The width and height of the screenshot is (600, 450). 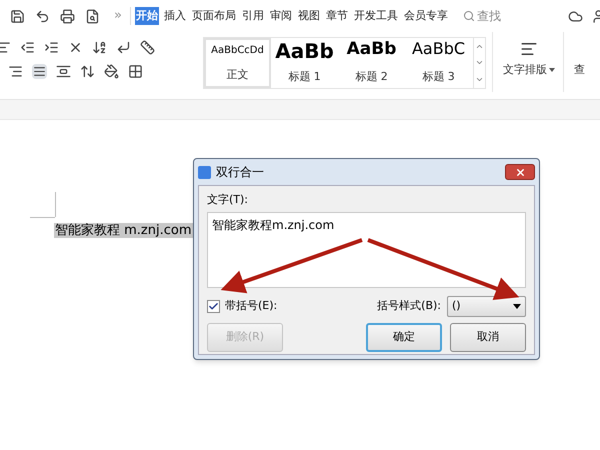 What do you see at coordinates (579, 70) in the screenshot?
I see `find-button: 查` at bounding box center [579, 70].